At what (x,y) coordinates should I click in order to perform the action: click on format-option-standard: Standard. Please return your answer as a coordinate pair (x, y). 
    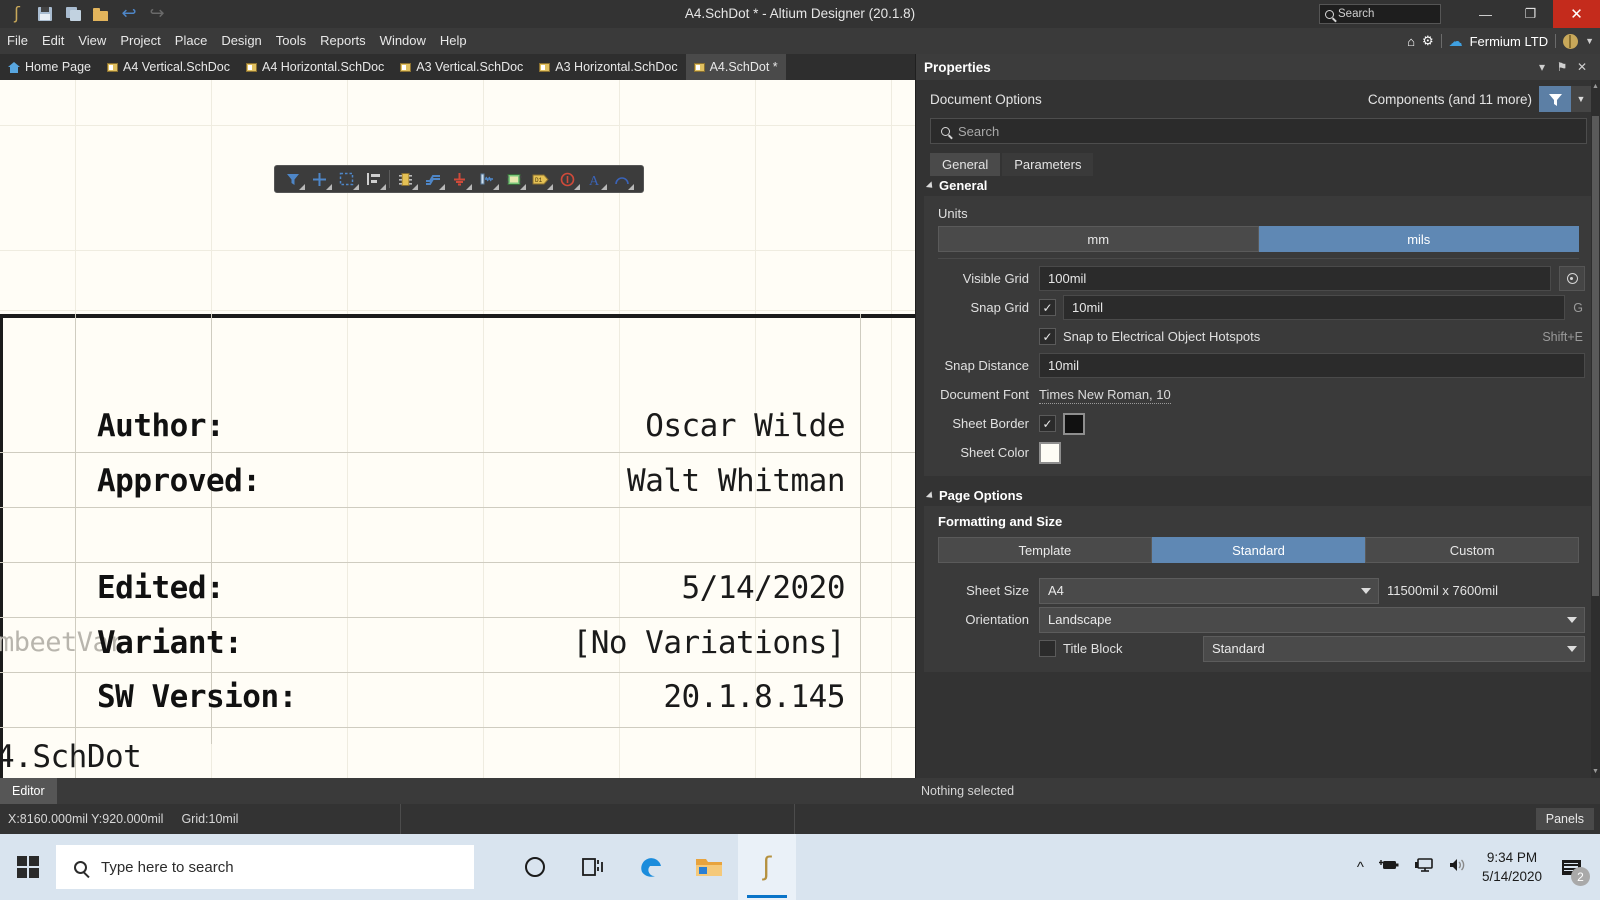
    Looking at the image, I should click on (1258, 550).